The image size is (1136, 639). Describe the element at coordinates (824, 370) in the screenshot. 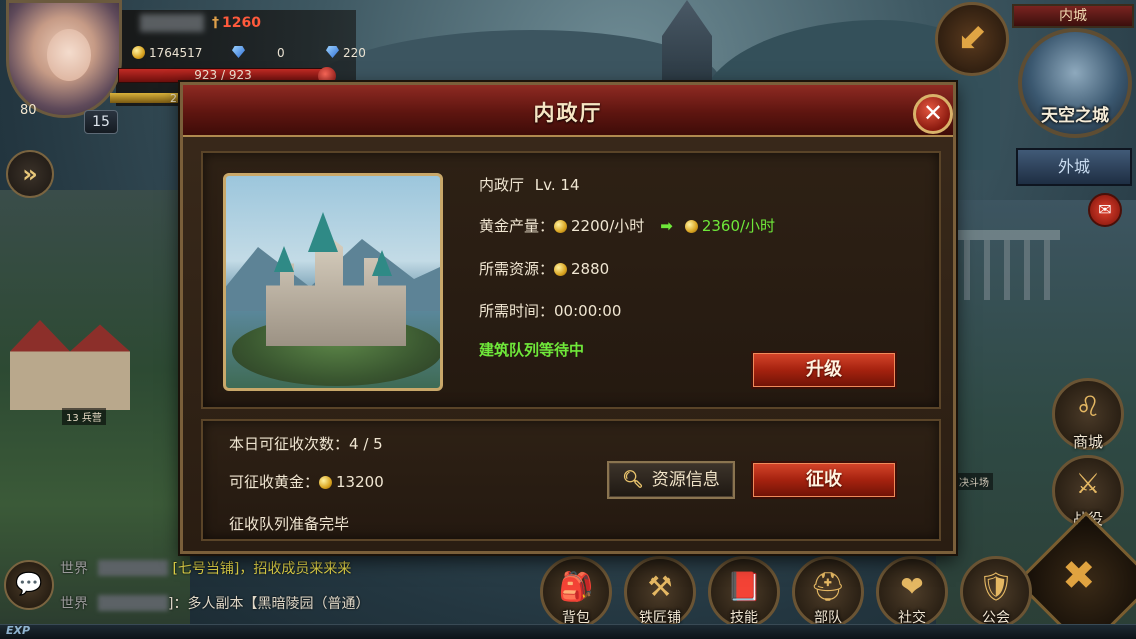

I see `upgrade-button: 升级` at that location.